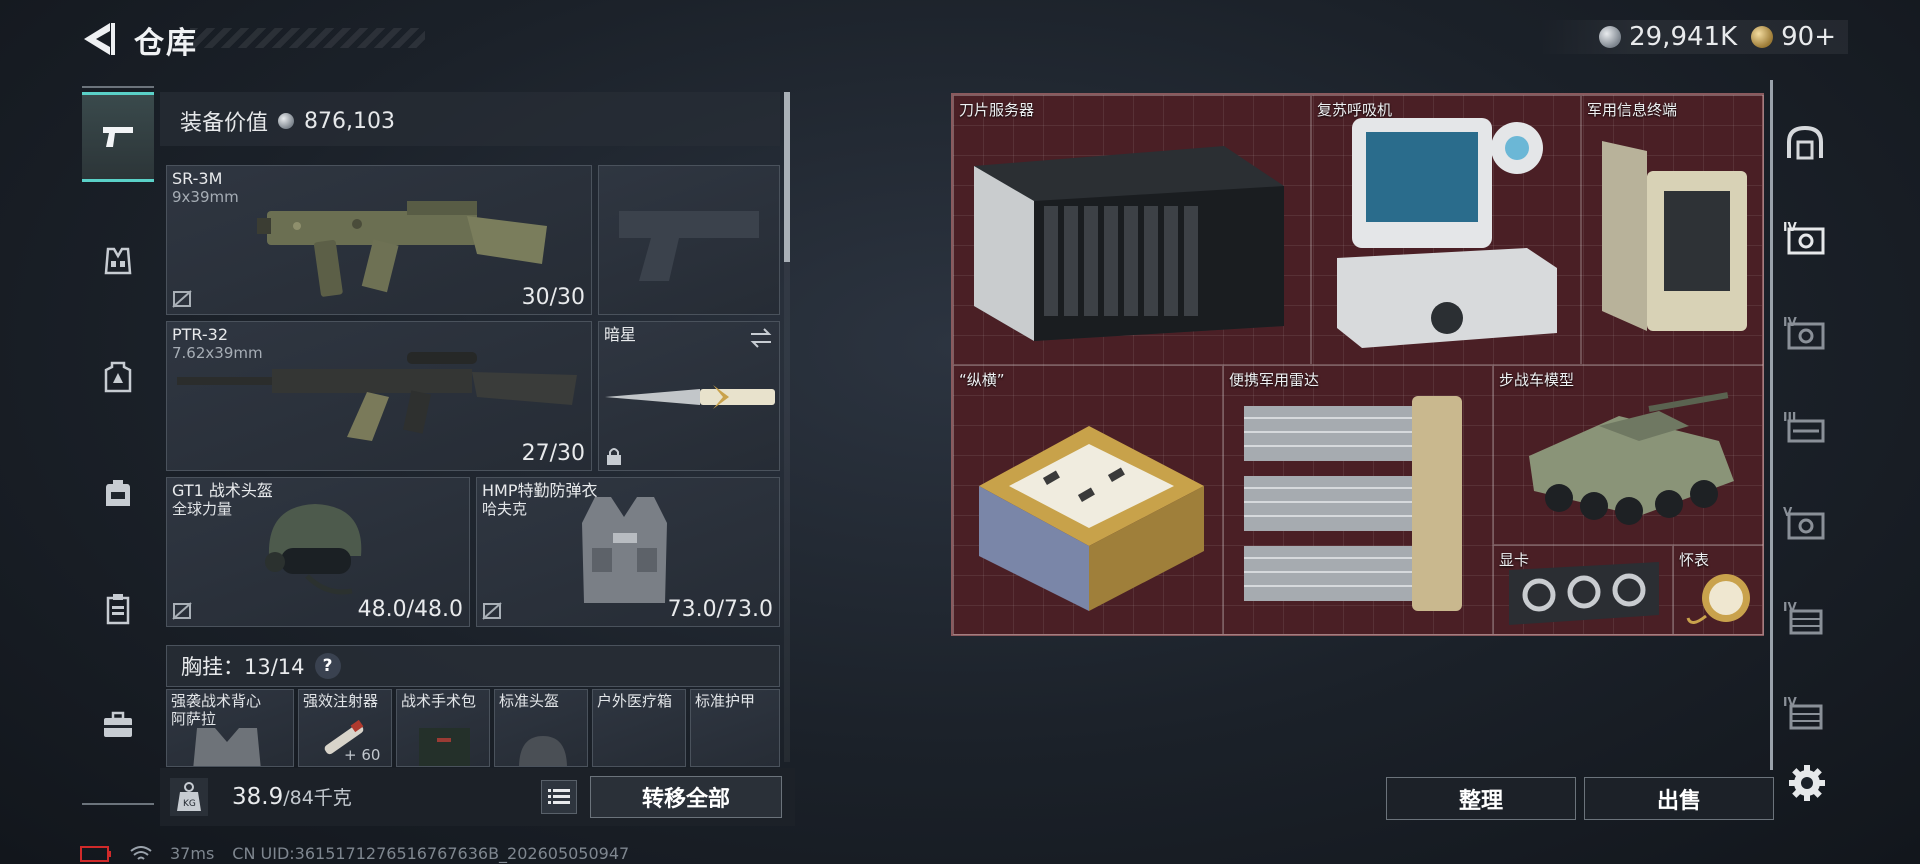 The height and width of the screenshot is (864, 1920). I want to click on injector-count: + 60, so click(362, 755).